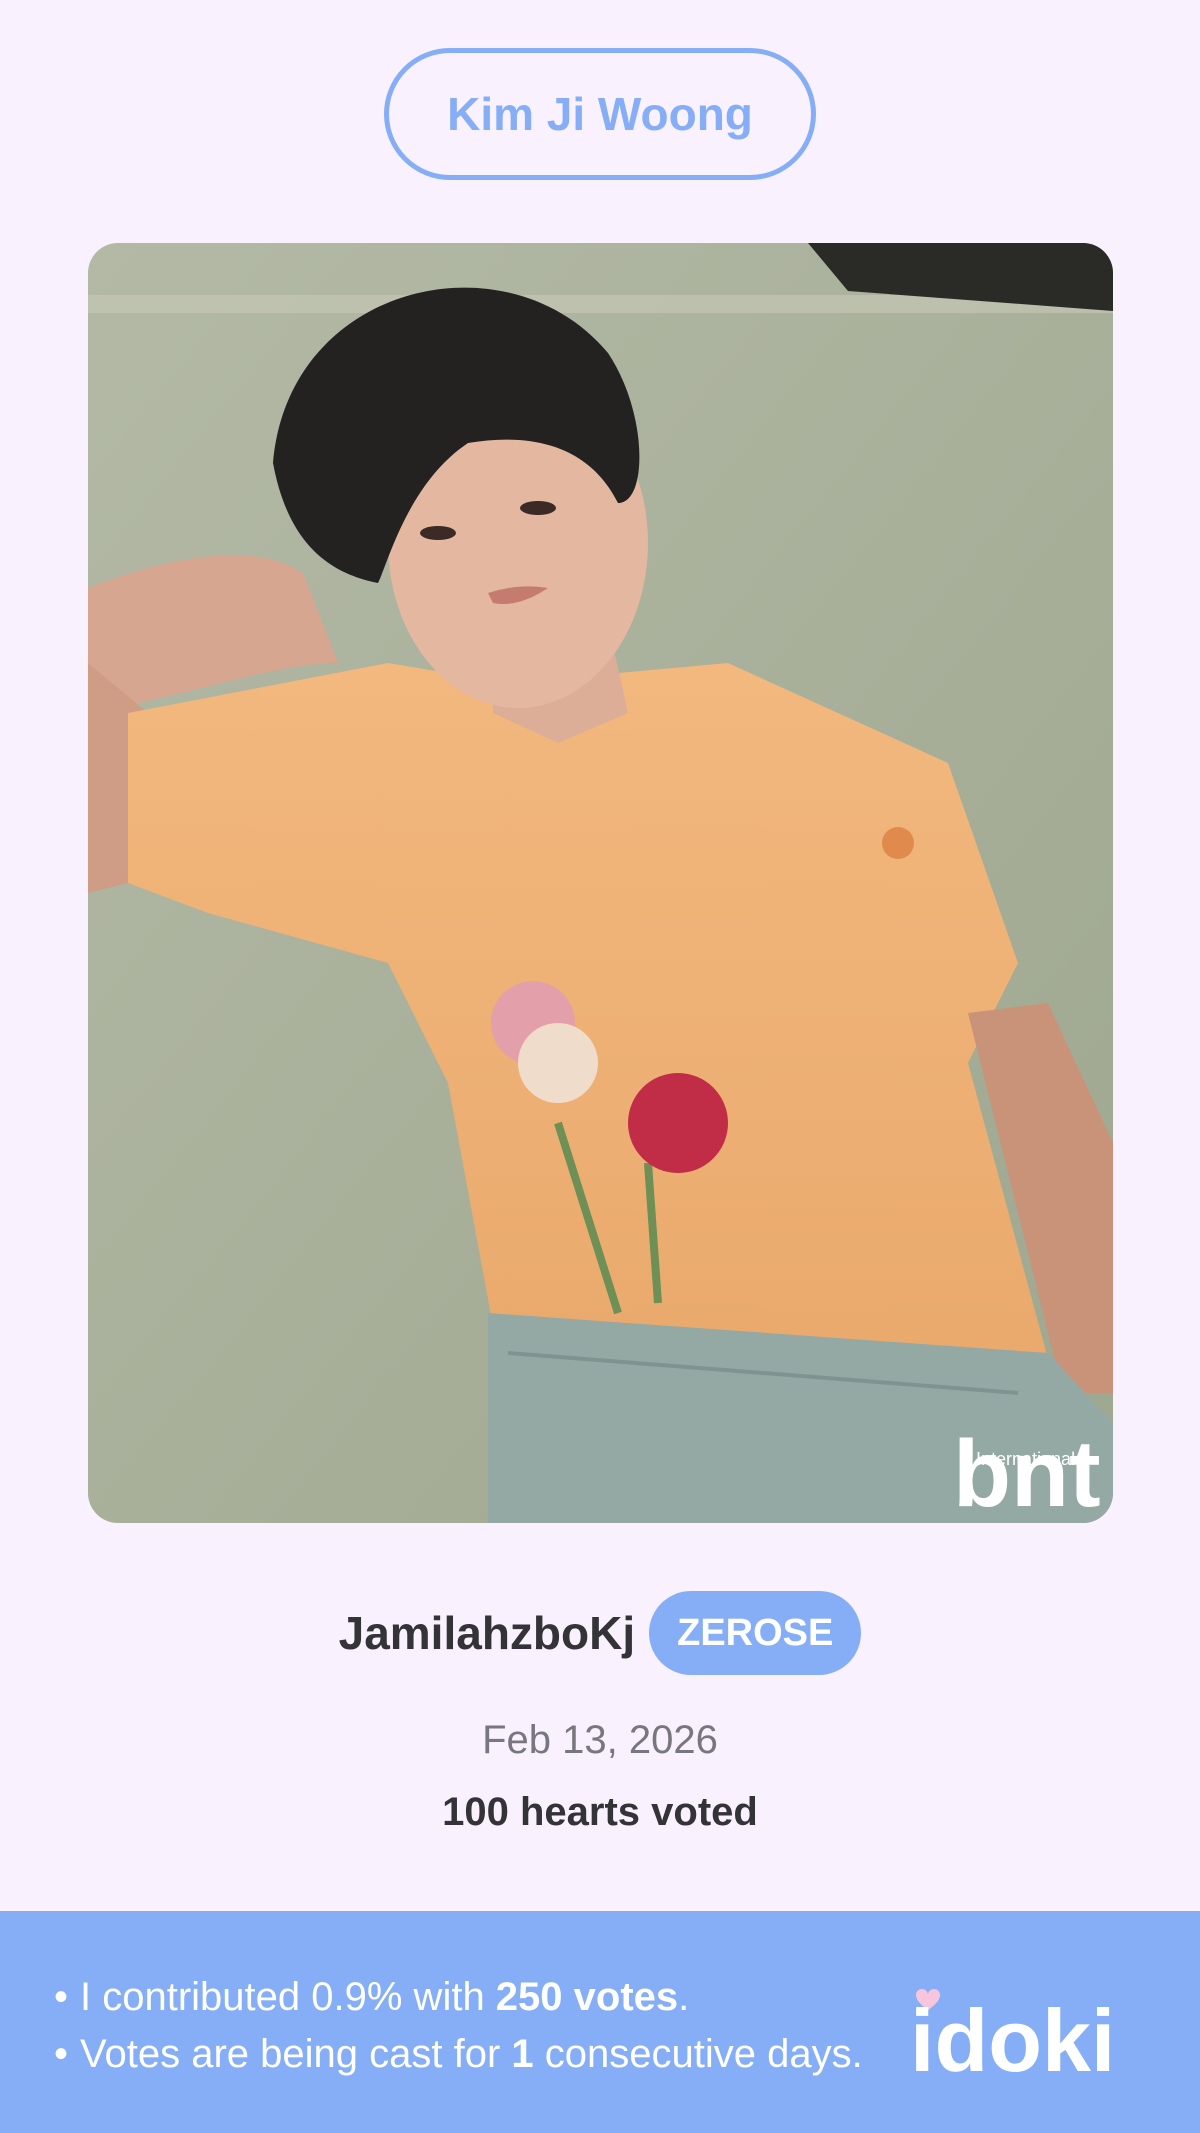 This screenshot has height=2133, width=1200. I want to click on voter-row: JamilahzboKj ZEROSE, so click(600, 1633).